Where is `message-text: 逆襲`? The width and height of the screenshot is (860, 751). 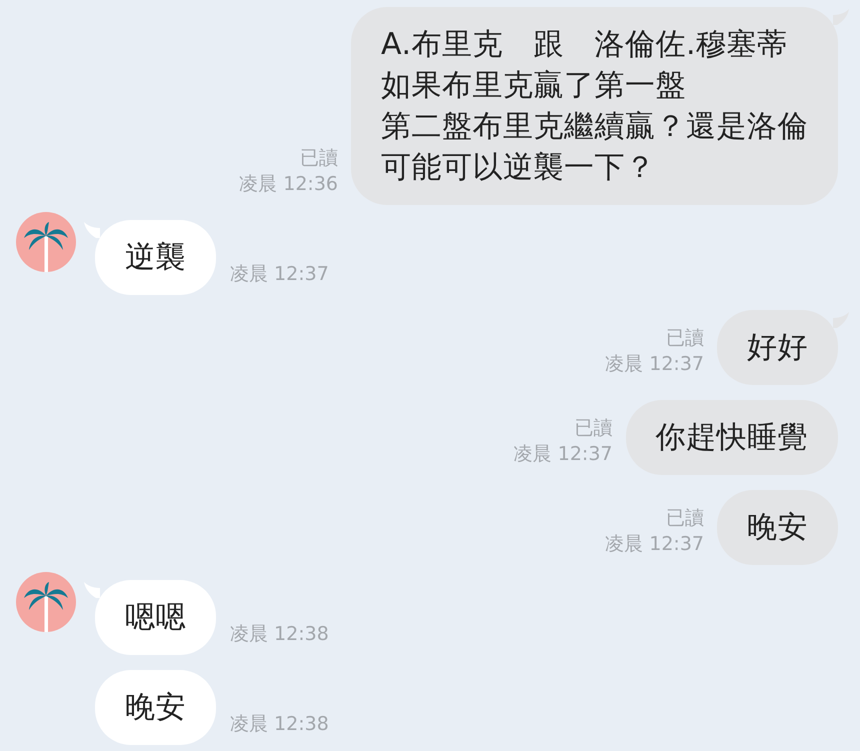 message-text: 逆襲 is located at coordinates (155, 258).